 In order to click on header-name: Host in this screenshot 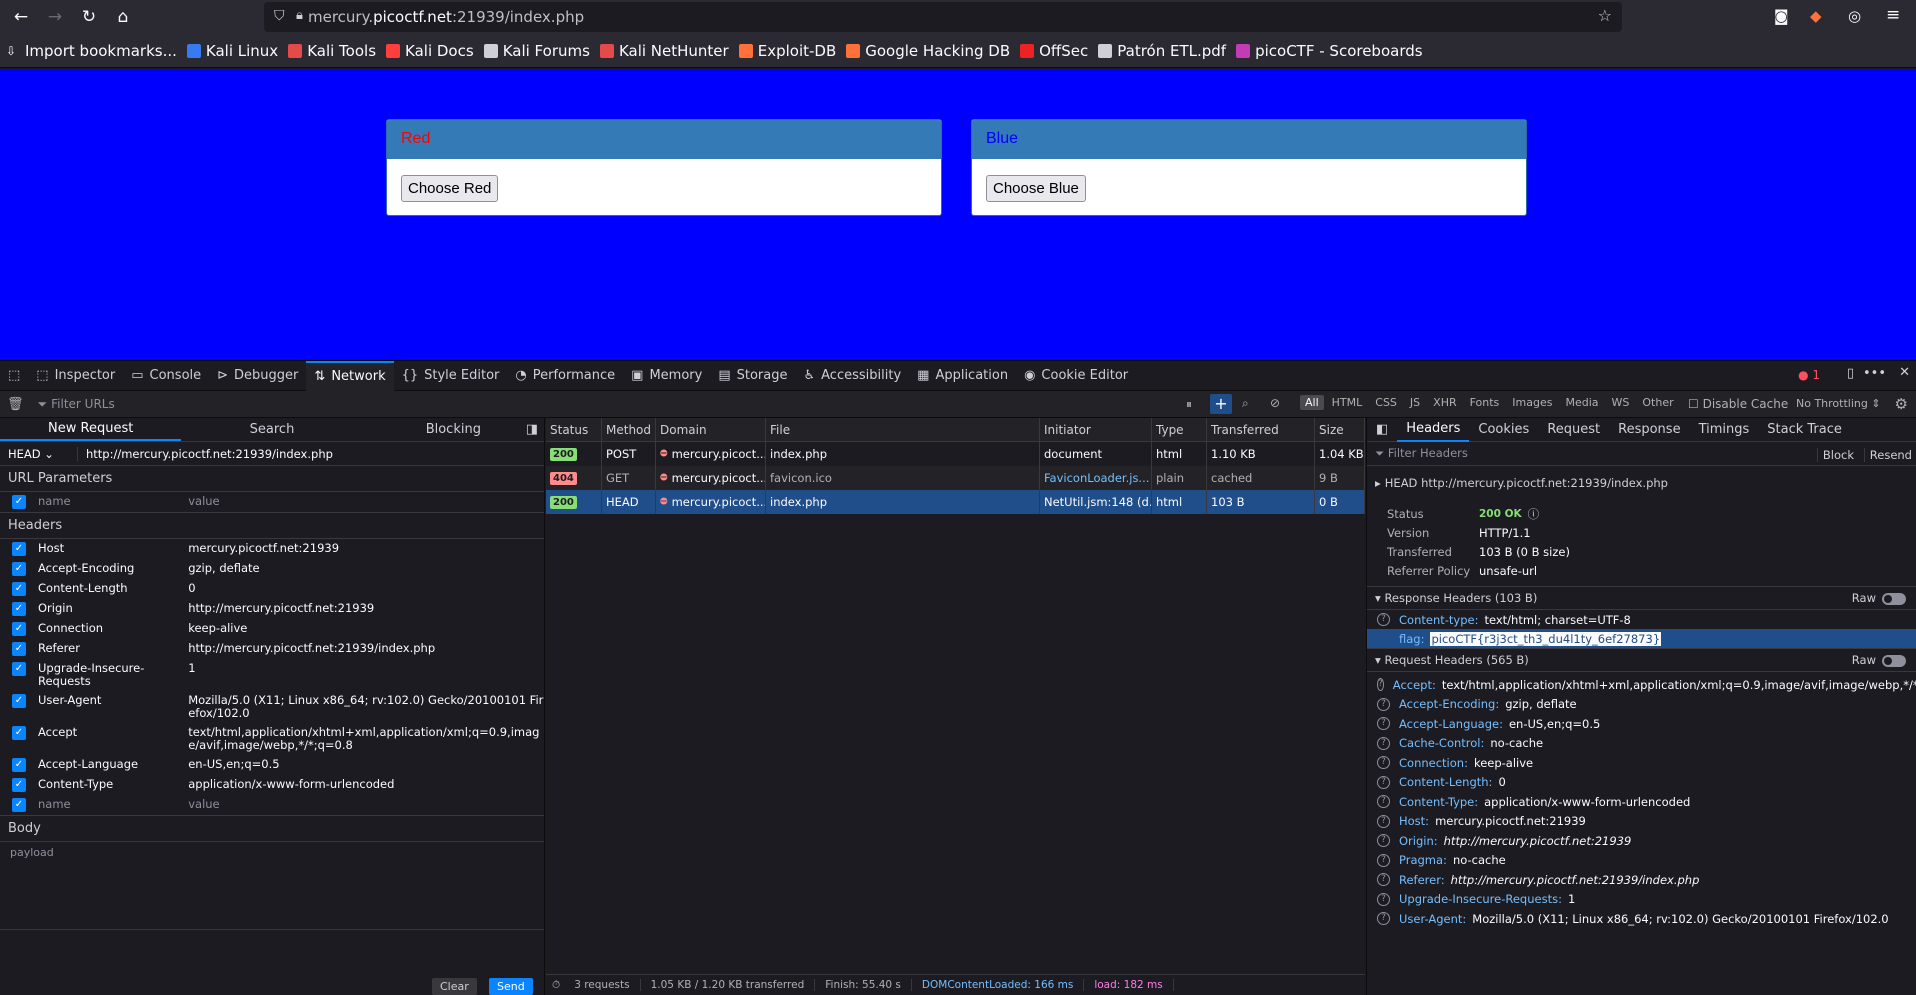, I will do `click(113, 548)`.